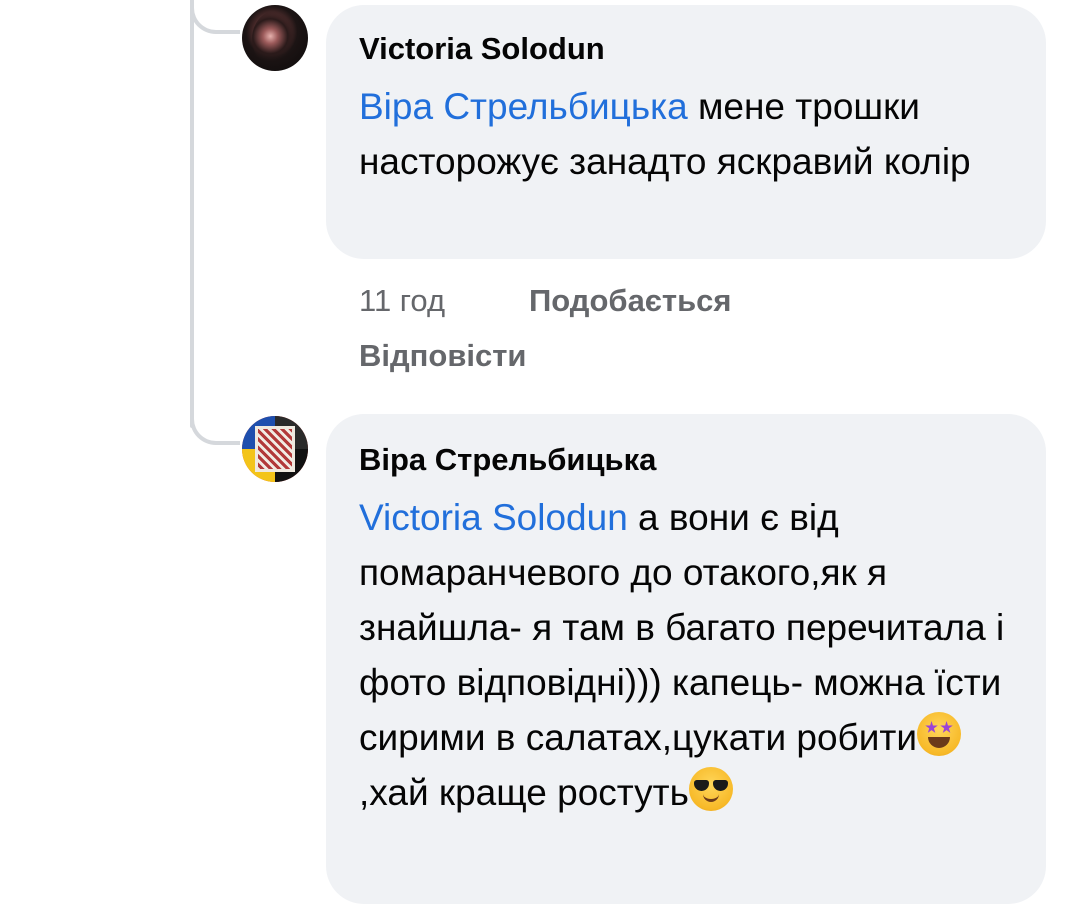 This screenshot has width=1076, height=904. I want to click on profile-photo, so click(275, 39).